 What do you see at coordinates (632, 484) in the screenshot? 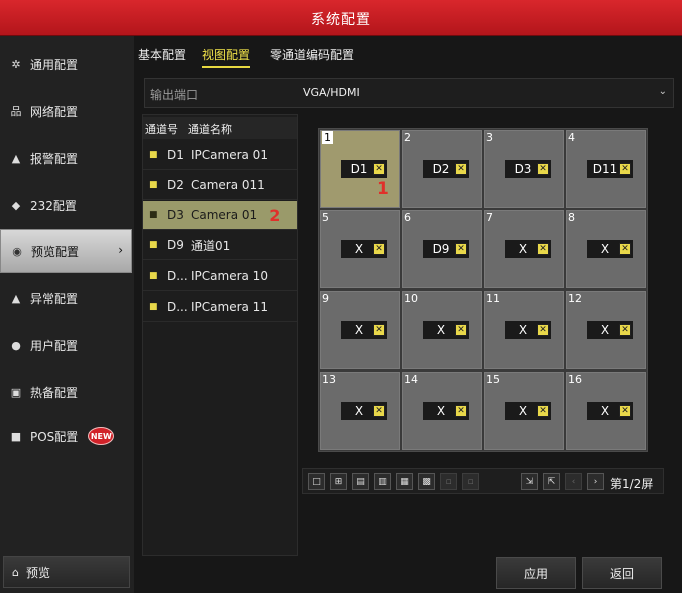
I see `page-indicator: 第1/2屏` at bounding box center [632, 484].